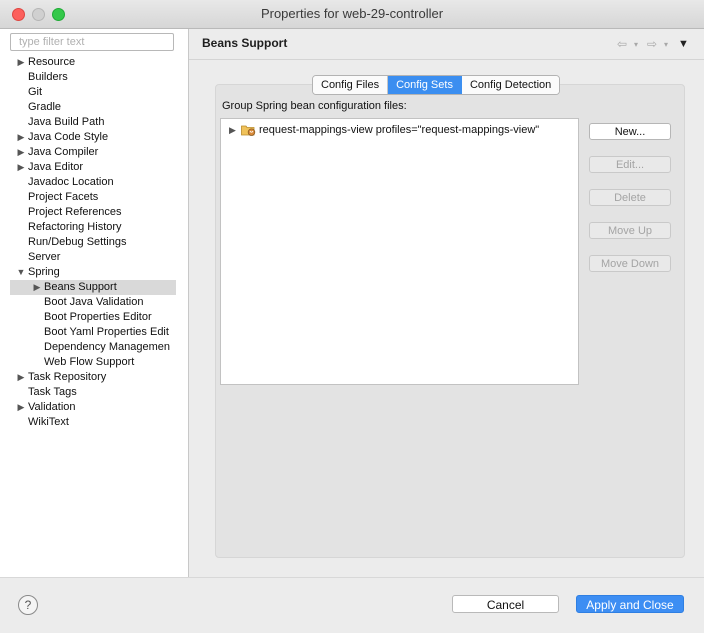 Image resolution: width=704 pixels, height=633 pixels. I want to click on sidebar-item-gradle: Gradle, so click(99, 107).